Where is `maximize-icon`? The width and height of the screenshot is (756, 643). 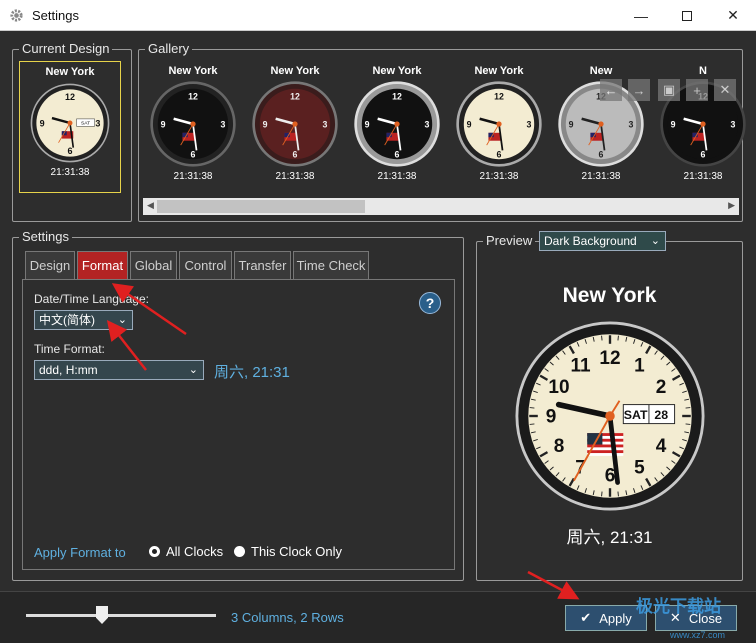 maximize-icon is located at coordinates (687, 15).